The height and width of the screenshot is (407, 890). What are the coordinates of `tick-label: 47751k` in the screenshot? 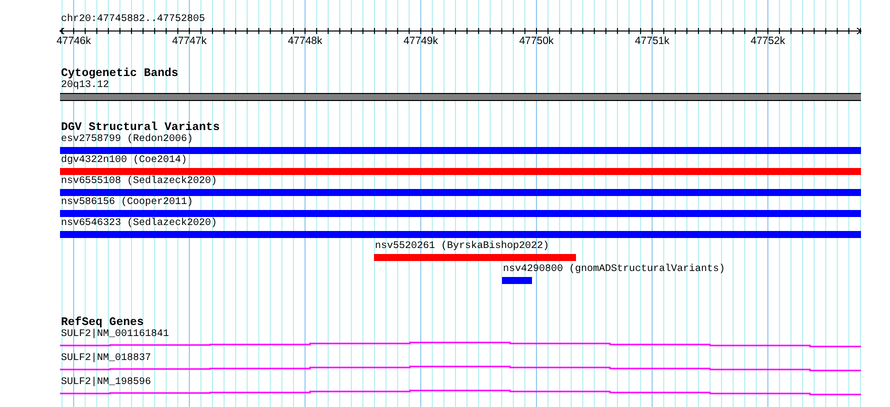 It's located at (652, 41).